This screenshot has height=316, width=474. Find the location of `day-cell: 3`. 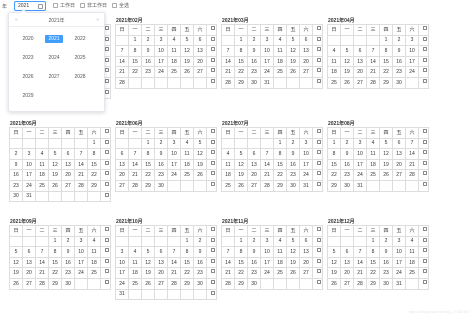

day-cell: 3 is located at coordinates (81, 242).